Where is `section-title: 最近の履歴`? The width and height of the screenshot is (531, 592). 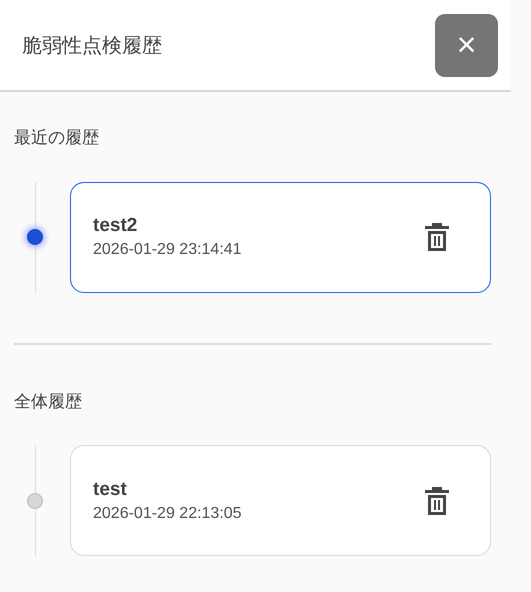
section-title: 最近の履歴 is located at coordinates (57, 138).